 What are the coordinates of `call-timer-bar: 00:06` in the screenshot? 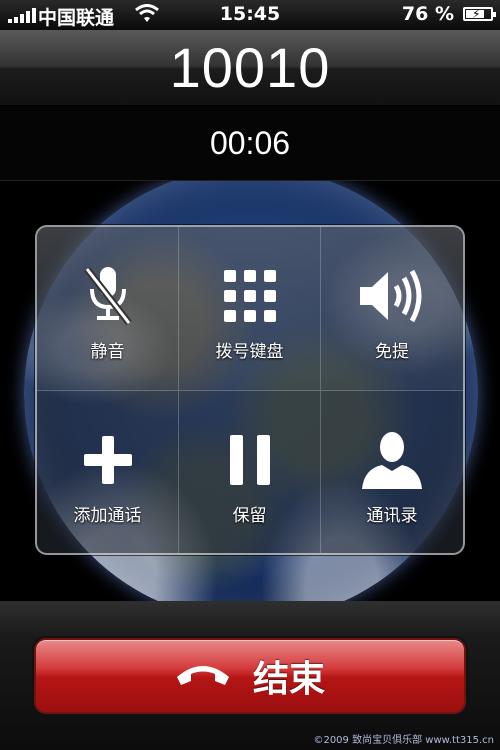 It's located at (250, 143).